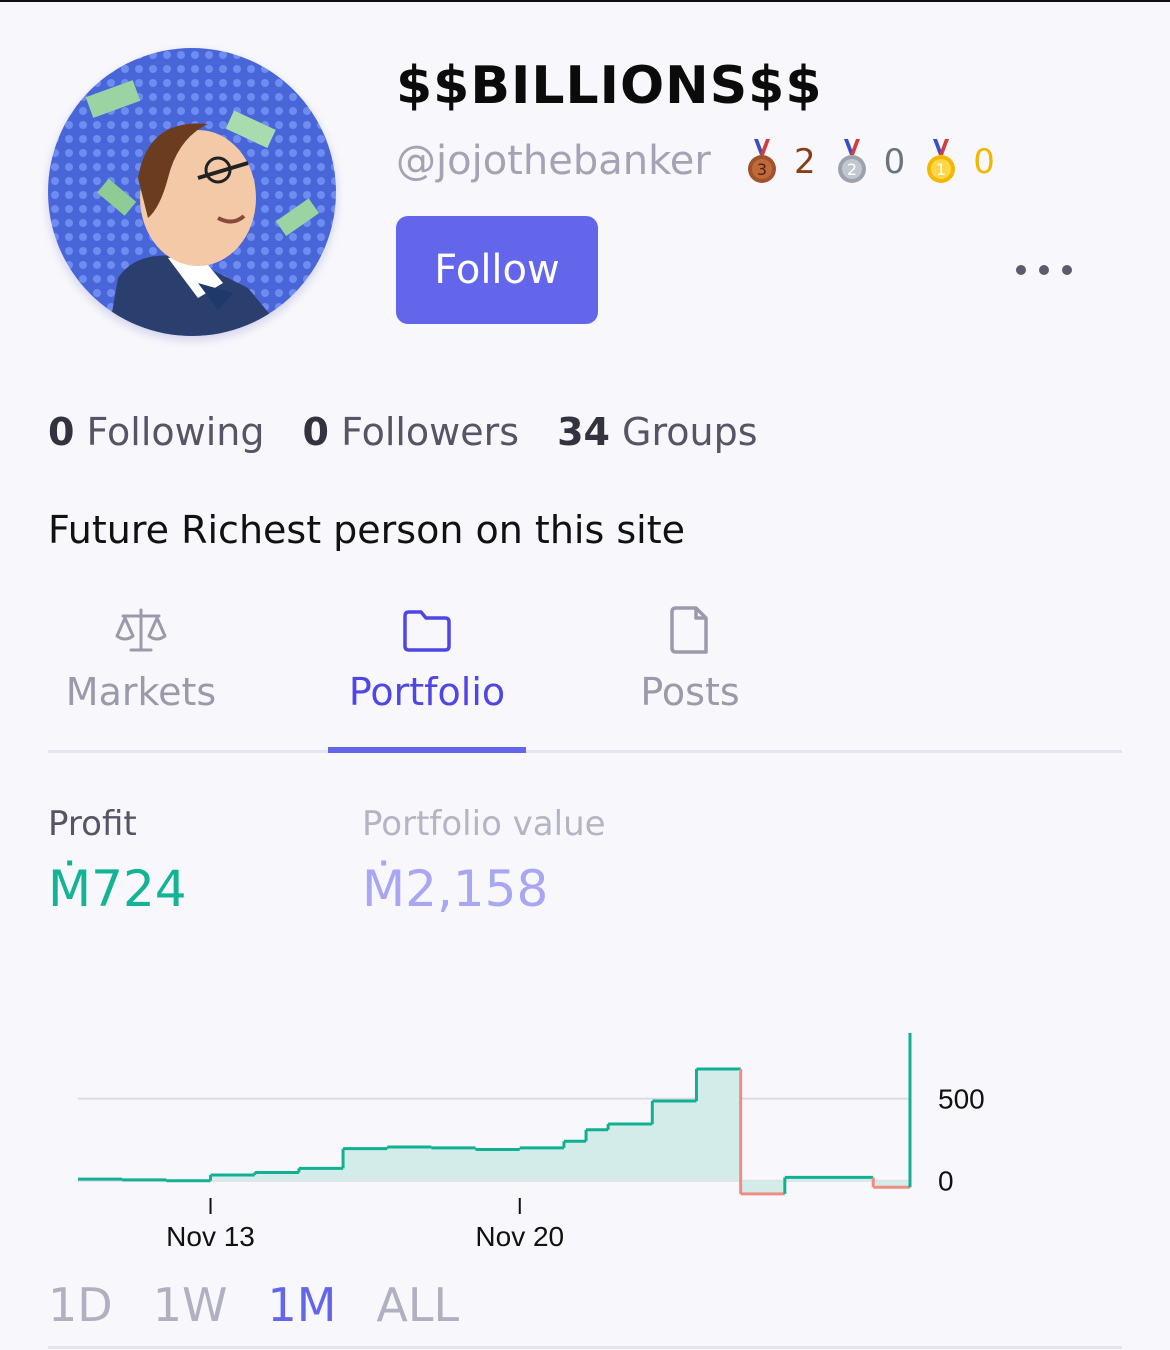  What do you see at coordinates (427, 631) in the screenshot?
I see `folder-icon` at bounding box center [427, 631].